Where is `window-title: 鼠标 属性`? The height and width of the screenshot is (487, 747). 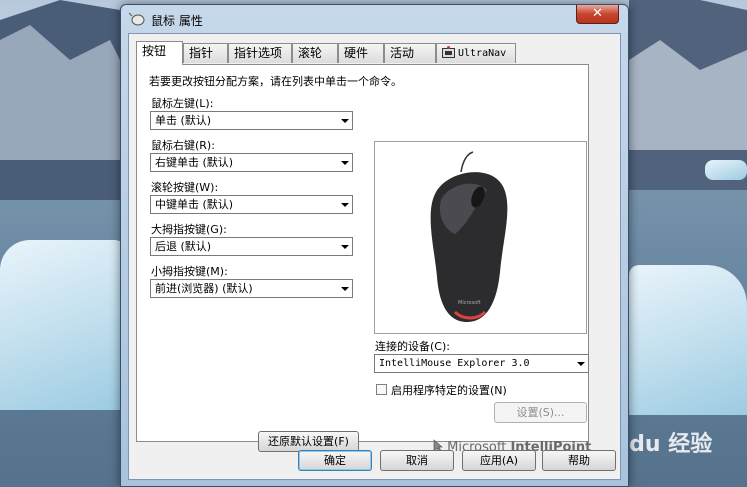
window-title: 鼠标 属性 is located at coordinates (177, 21).